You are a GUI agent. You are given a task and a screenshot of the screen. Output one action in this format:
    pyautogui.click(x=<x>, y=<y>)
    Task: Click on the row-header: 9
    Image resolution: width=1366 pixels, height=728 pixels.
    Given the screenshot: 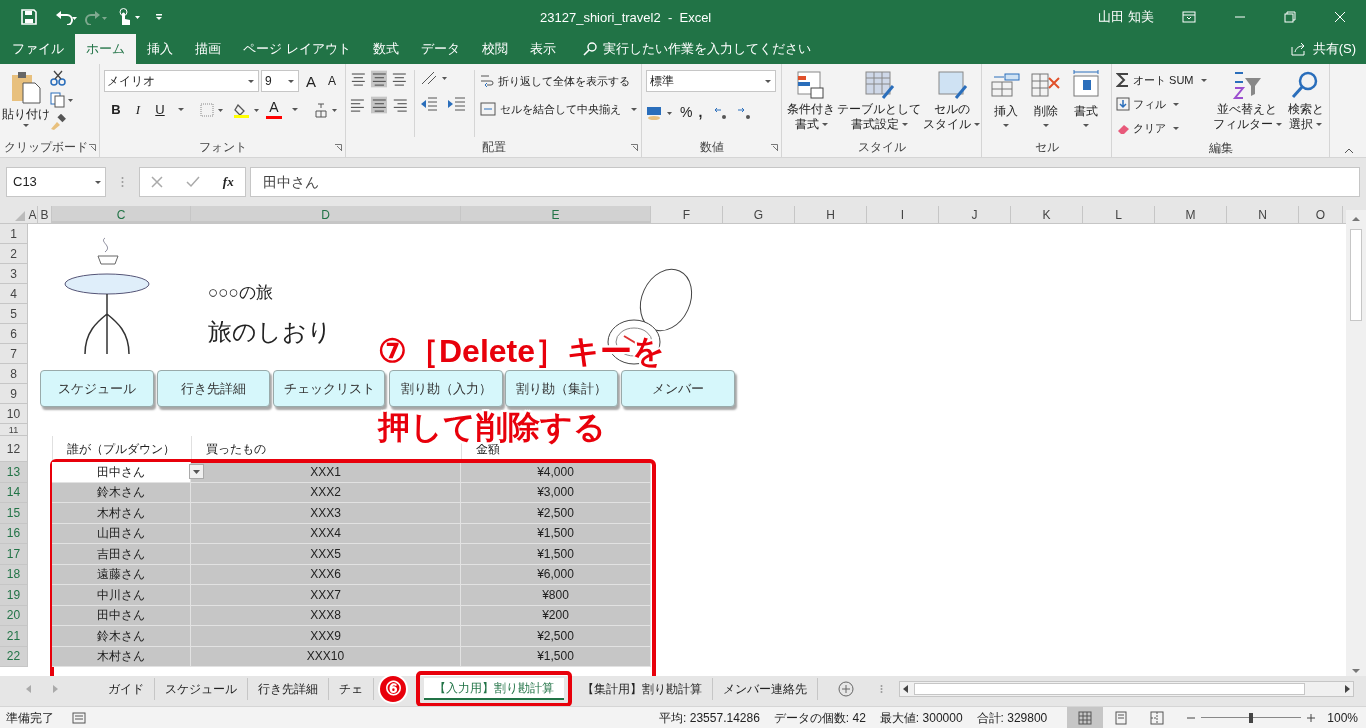 What is the action you would take?
    pyautogui.click(x=14, y=394)
    